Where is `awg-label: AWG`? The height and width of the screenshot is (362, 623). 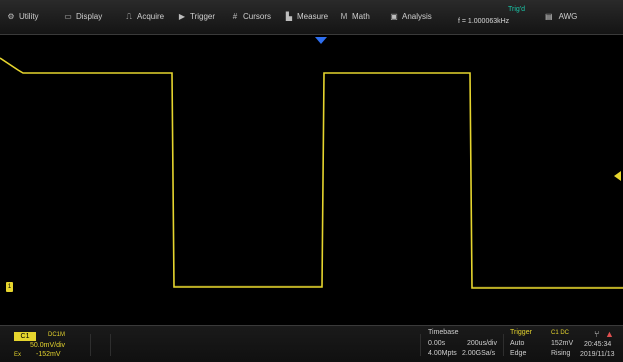
awg-label: AWG is located at coordinates (568, 16).